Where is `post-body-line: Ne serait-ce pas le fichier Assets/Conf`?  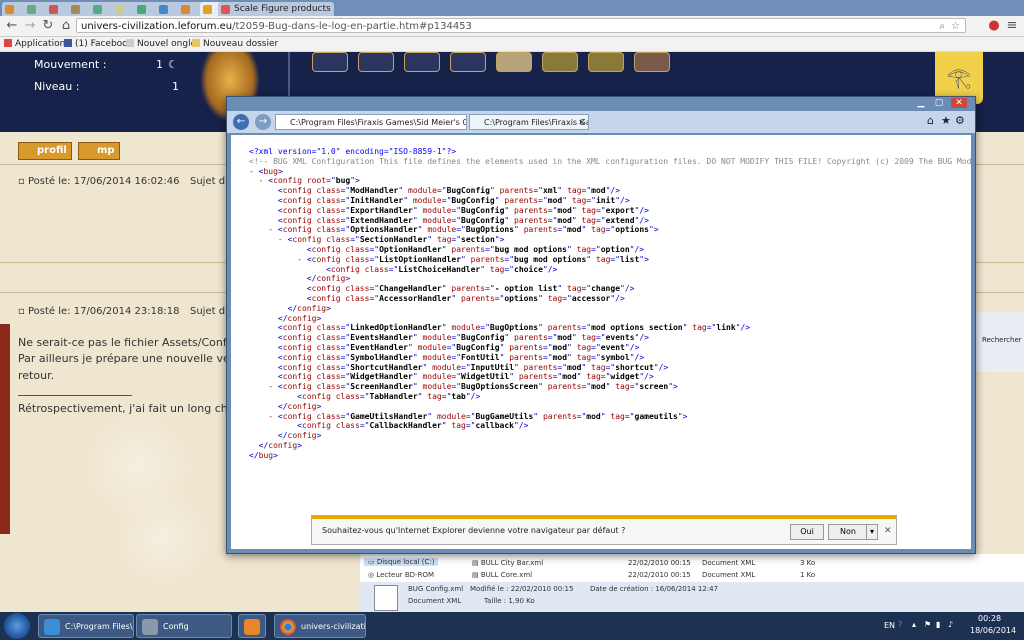
post-body-line: Ne serait-ce pas le fichier Assets/Conf is located at coordinates (122, 342).